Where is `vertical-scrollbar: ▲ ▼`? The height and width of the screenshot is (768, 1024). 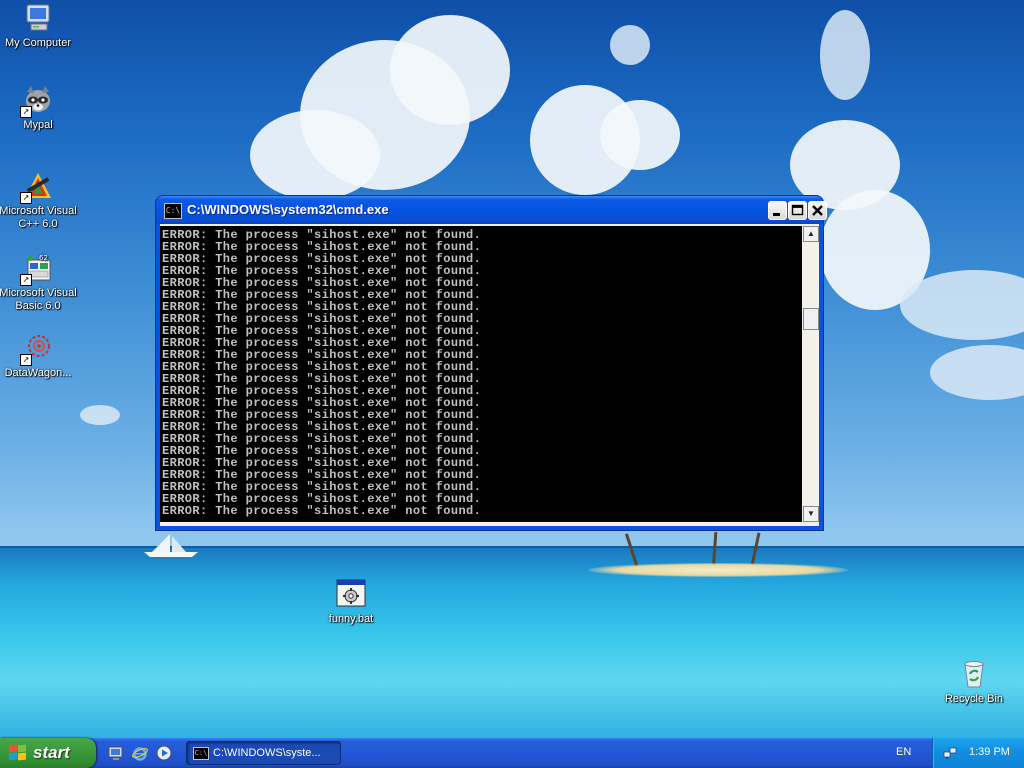
vertical-scrollbar: ▲ ▼ is located at coordinates (811, 374).